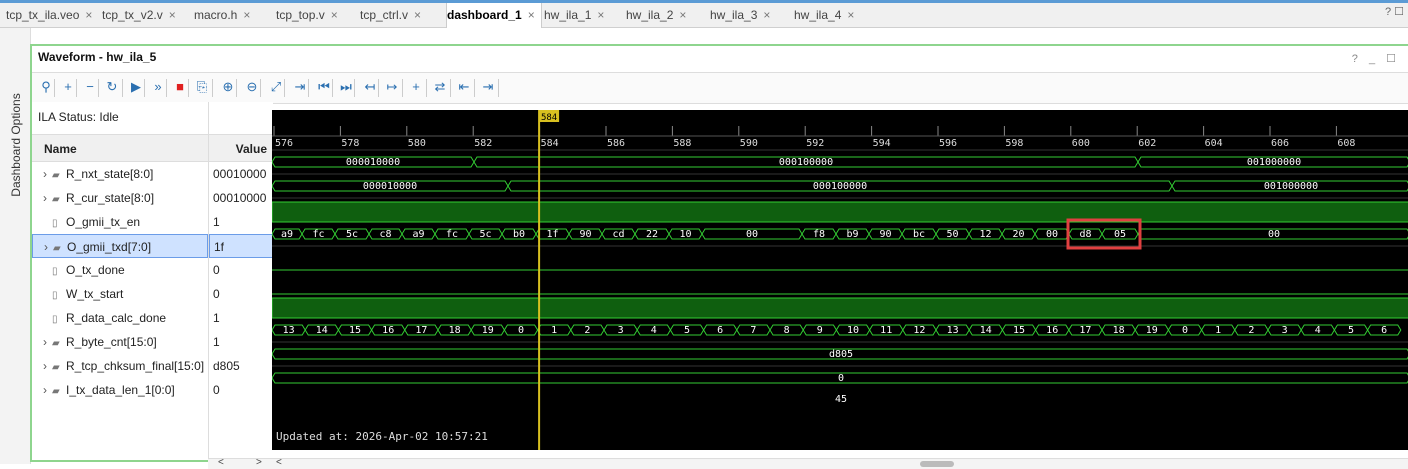  Describe the element at coordinates (120, 148) in the screenshot. I see `name-column-header: Name` at that location.